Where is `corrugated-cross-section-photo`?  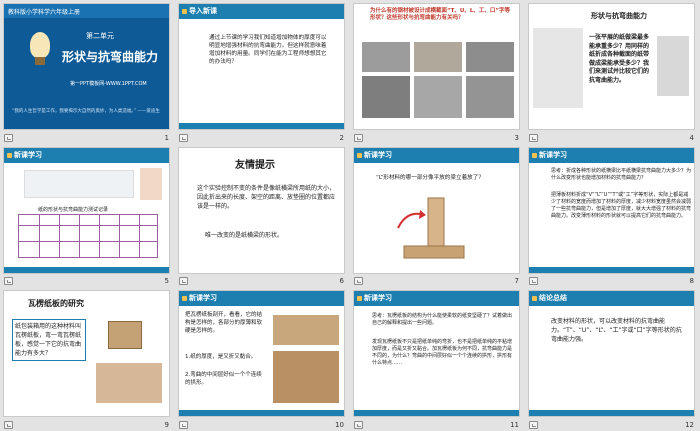
corrugated-cross-section-photo is located at coordinates (306, 330).